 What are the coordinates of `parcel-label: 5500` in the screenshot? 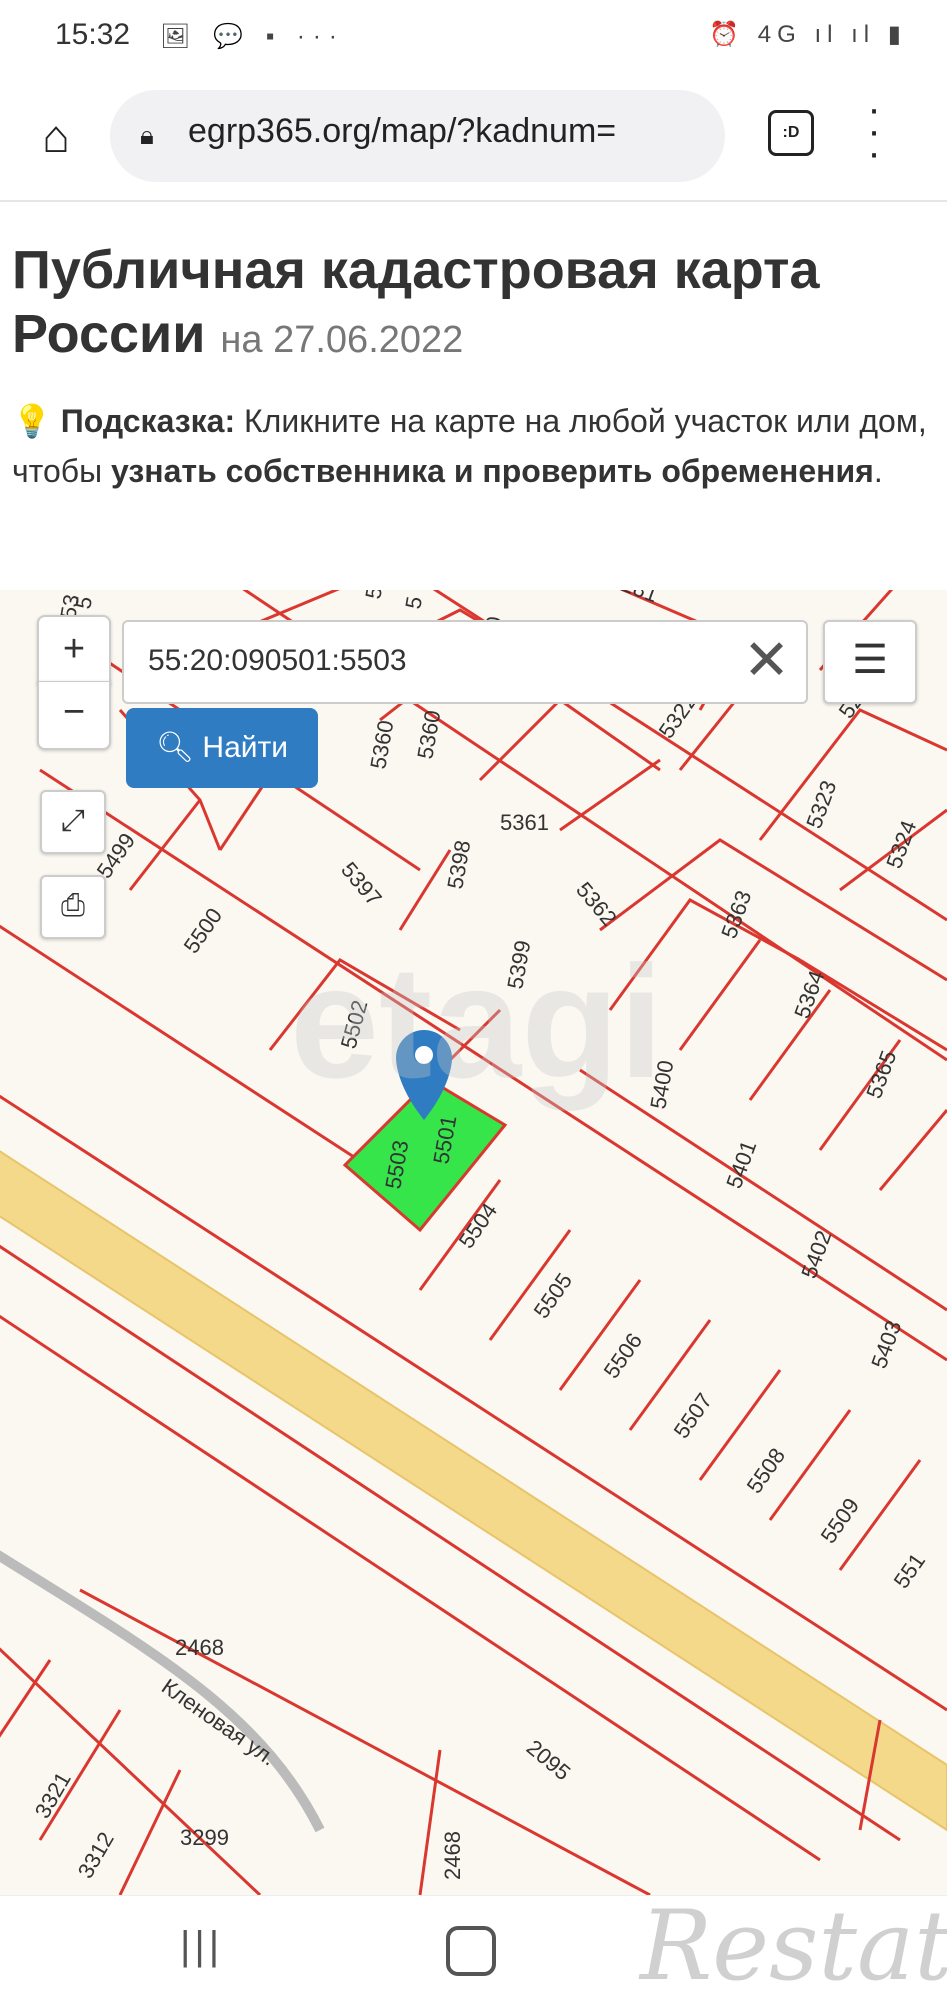 It's located at (203, 930).